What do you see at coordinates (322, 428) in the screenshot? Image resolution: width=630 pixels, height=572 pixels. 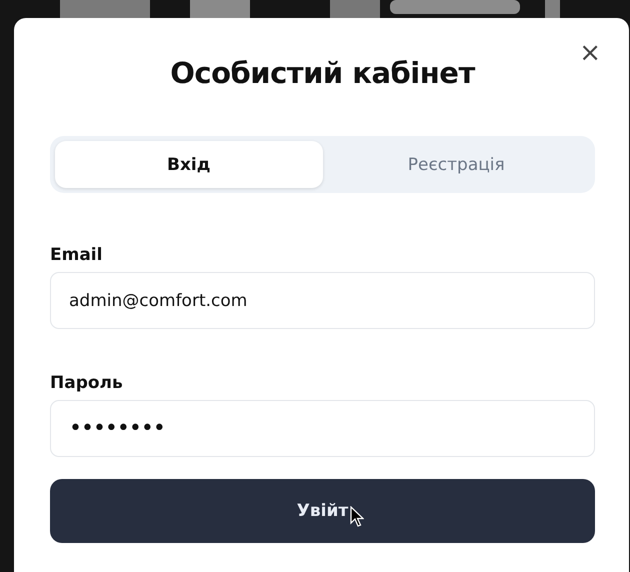 I see `password-field: ••••••••` at bounding box center [322, 428].